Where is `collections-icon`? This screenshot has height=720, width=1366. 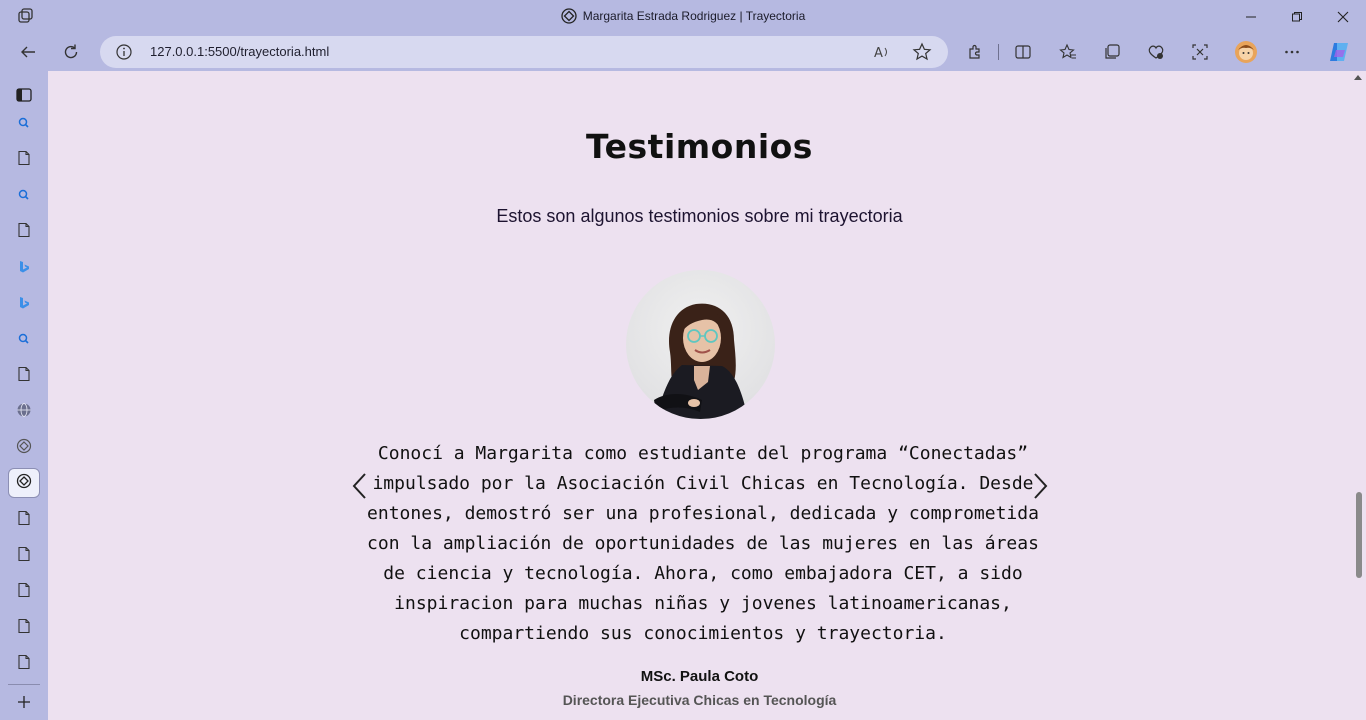
collections-icon is located at coordinates (1112, 52).